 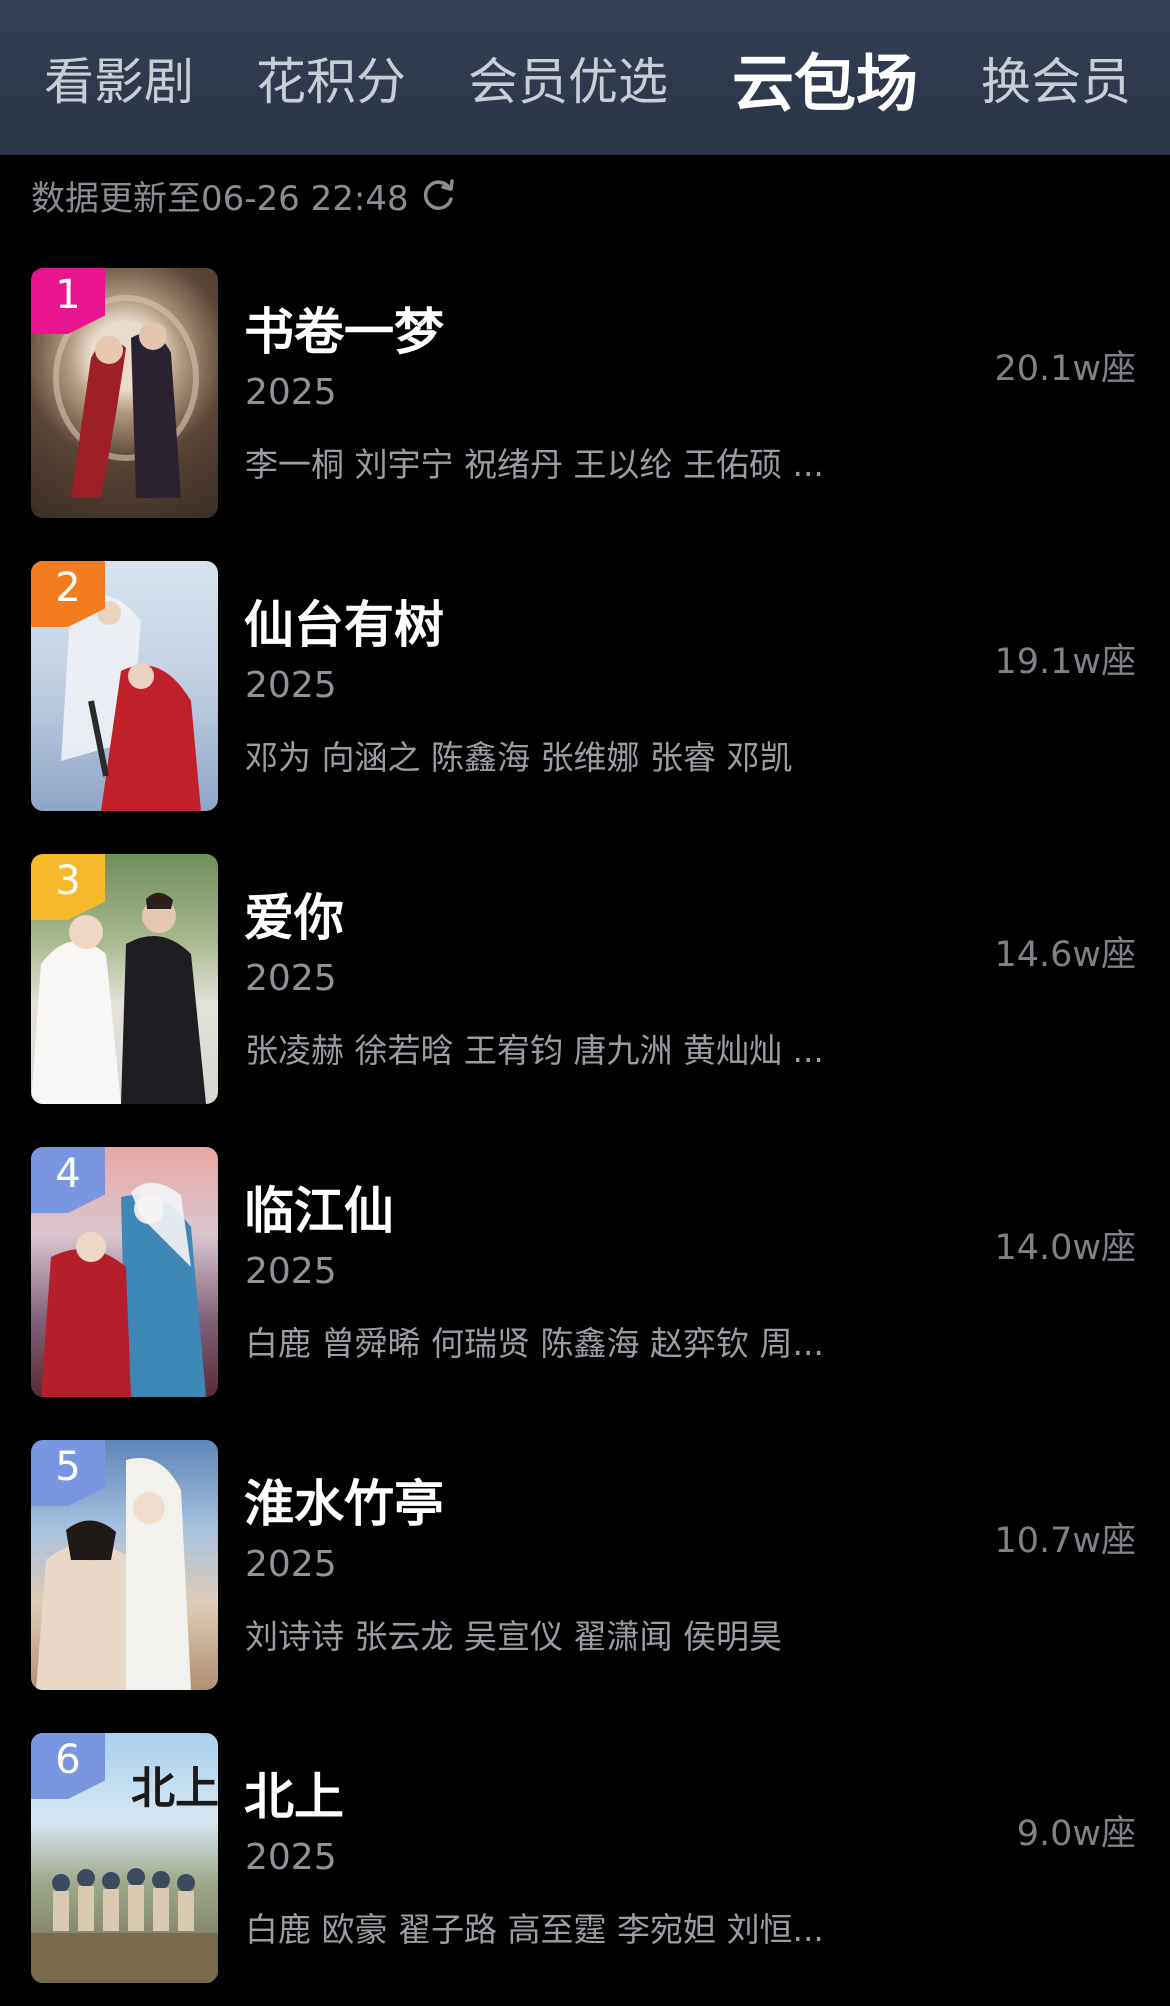 What do you see at coordinates (344, 1504) in the screenshot?
I see `drama-title: 淮水竹亭` at bounding box center [344, 1504].